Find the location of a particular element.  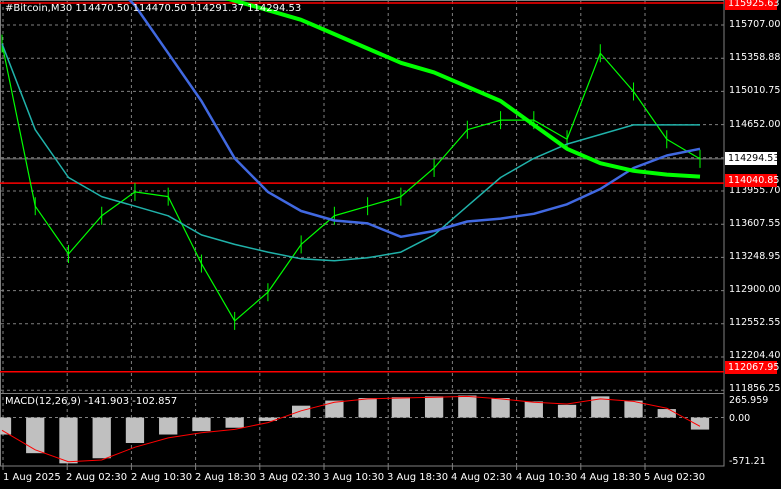

macd-tick: 0.00 is located at coordinates (740, 418).